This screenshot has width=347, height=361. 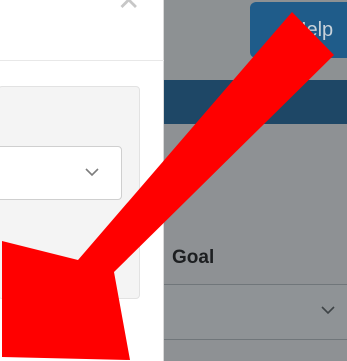 What do you see at coordinates (255, 102) in the screenshot?
I see `background-header-band` at bounding box center [255, 102].